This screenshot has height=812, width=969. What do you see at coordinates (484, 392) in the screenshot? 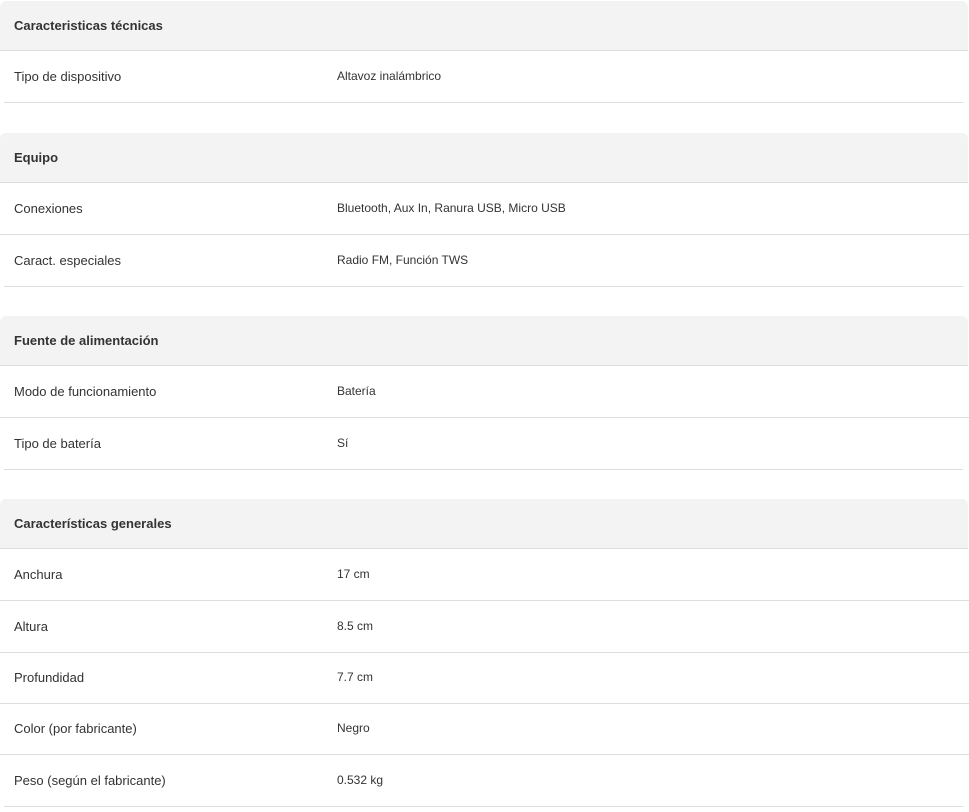
I see `spec-row: Modo de funcionamiento Batería` at bounding box center [484, 392].